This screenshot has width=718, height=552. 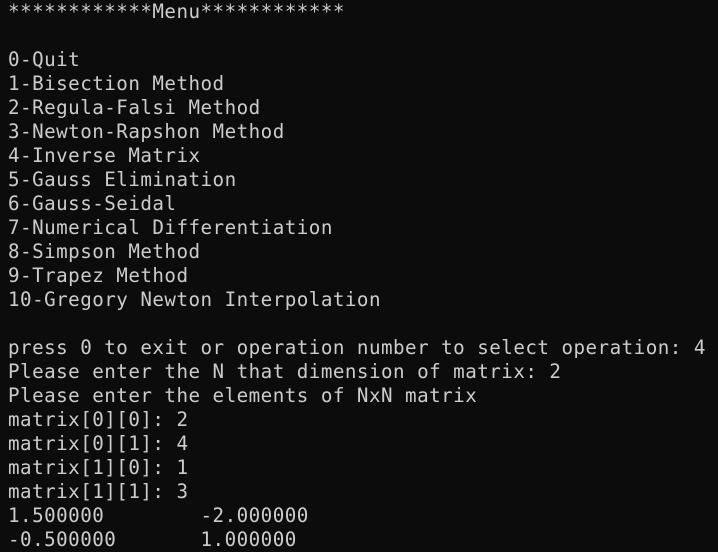 What do you see at coordinates (122, 179) in the screenshot?
I see `menu-item-gauss-elimination: 5-Gauss Elimination` at bounding box center [122, 179].